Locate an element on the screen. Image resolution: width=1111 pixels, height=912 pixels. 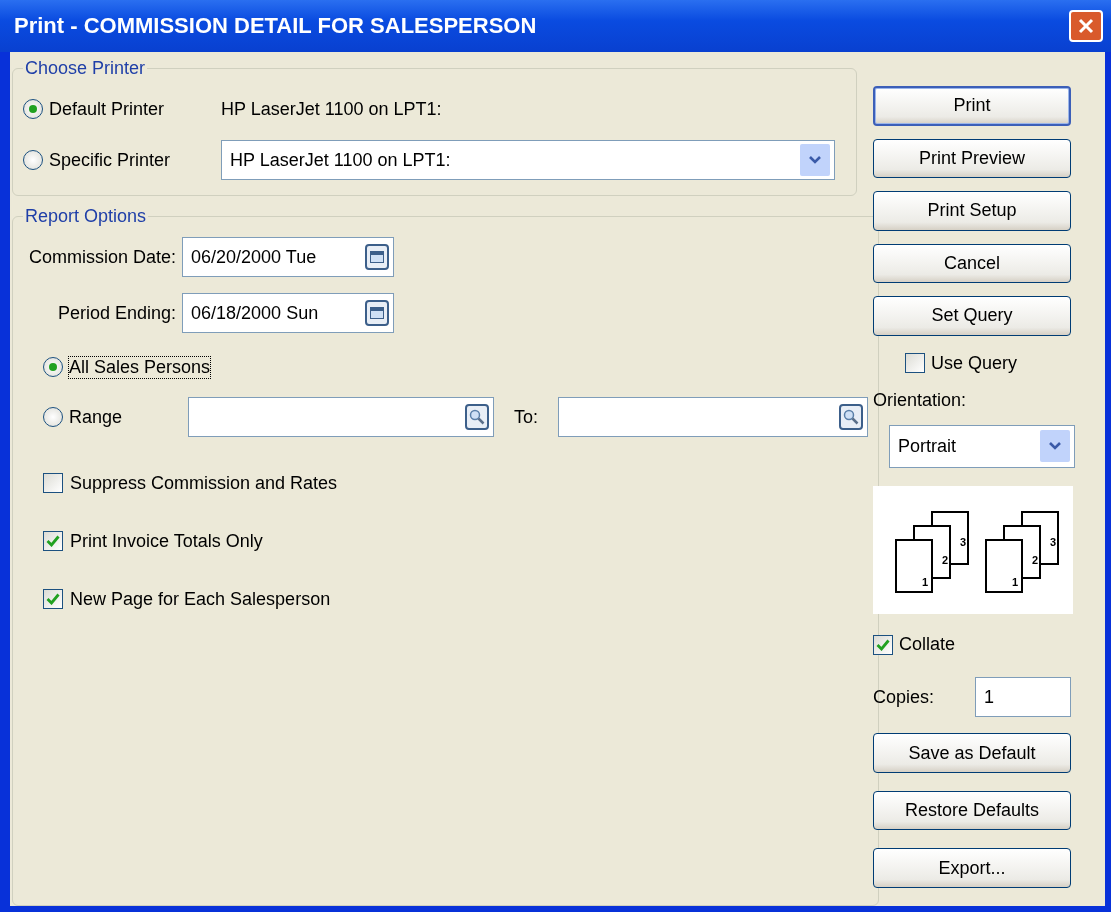
action-button: Restore Defaults is located at coordinates (972, 810).